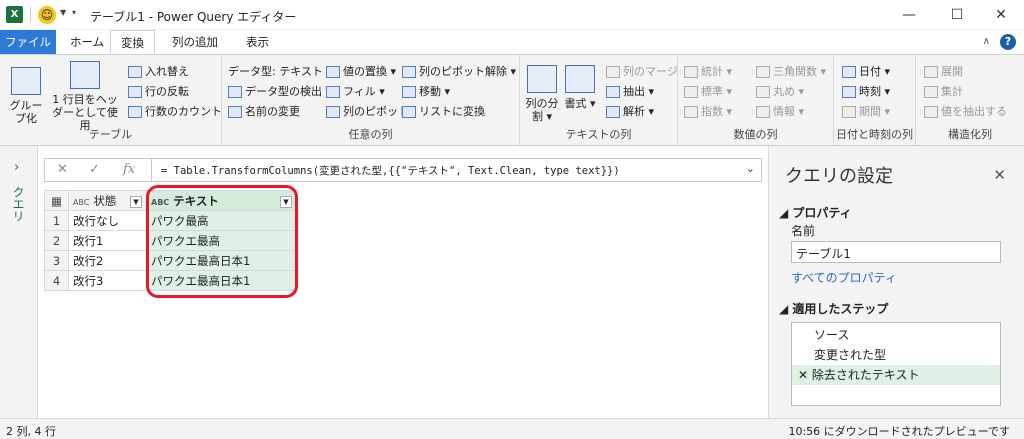 The image size is (1024, 439). I want to click on round-label: 丸め, so click(784, 91).